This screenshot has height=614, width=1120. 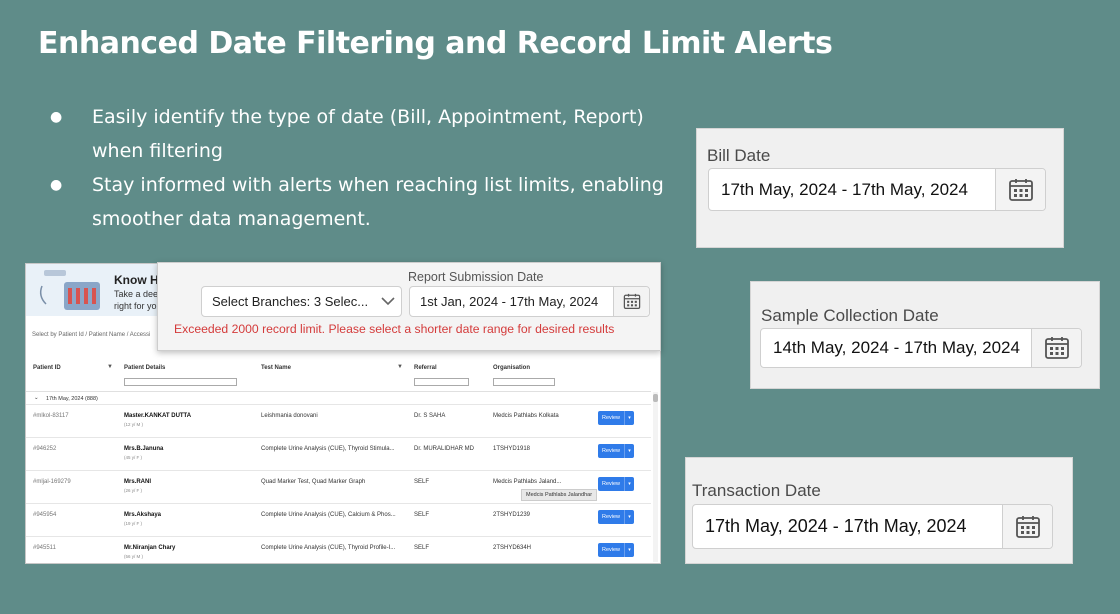 I want to click on organisation: 2TSHYD1239, so click(x=512, y=515).